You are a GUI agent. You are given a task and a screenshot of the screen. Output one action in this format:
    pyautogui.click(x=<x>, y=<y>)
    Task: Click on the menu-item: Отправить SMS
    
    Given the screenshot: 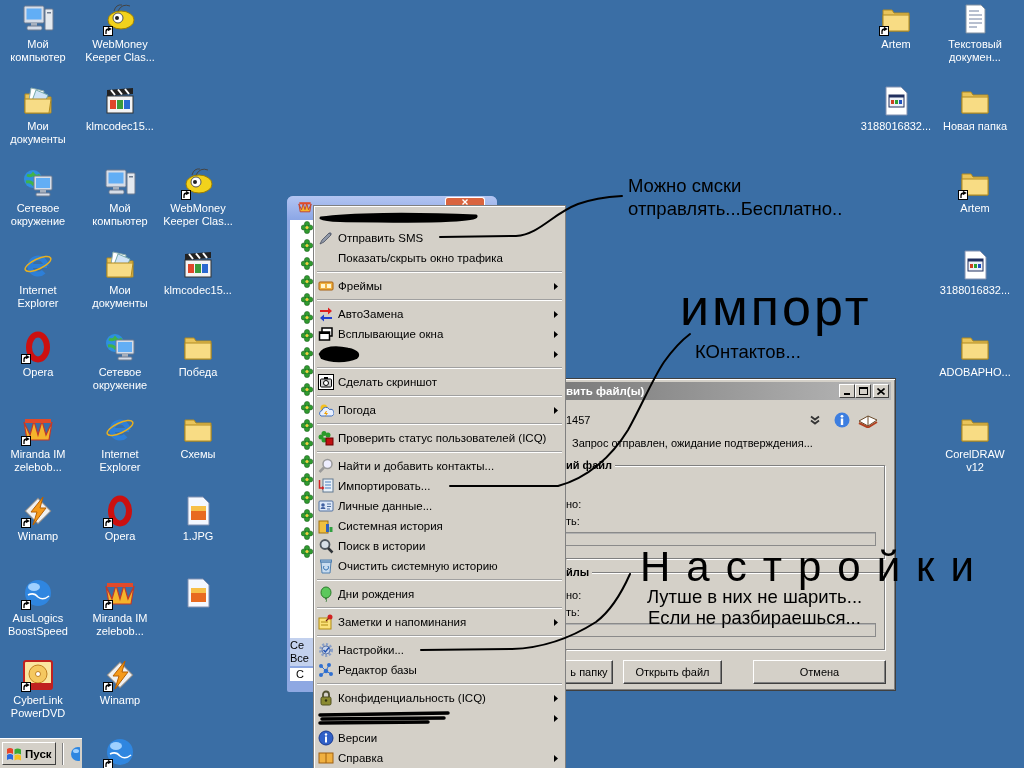 What is the action you would take?
    pyautogui.click(x=439, y=238)
    